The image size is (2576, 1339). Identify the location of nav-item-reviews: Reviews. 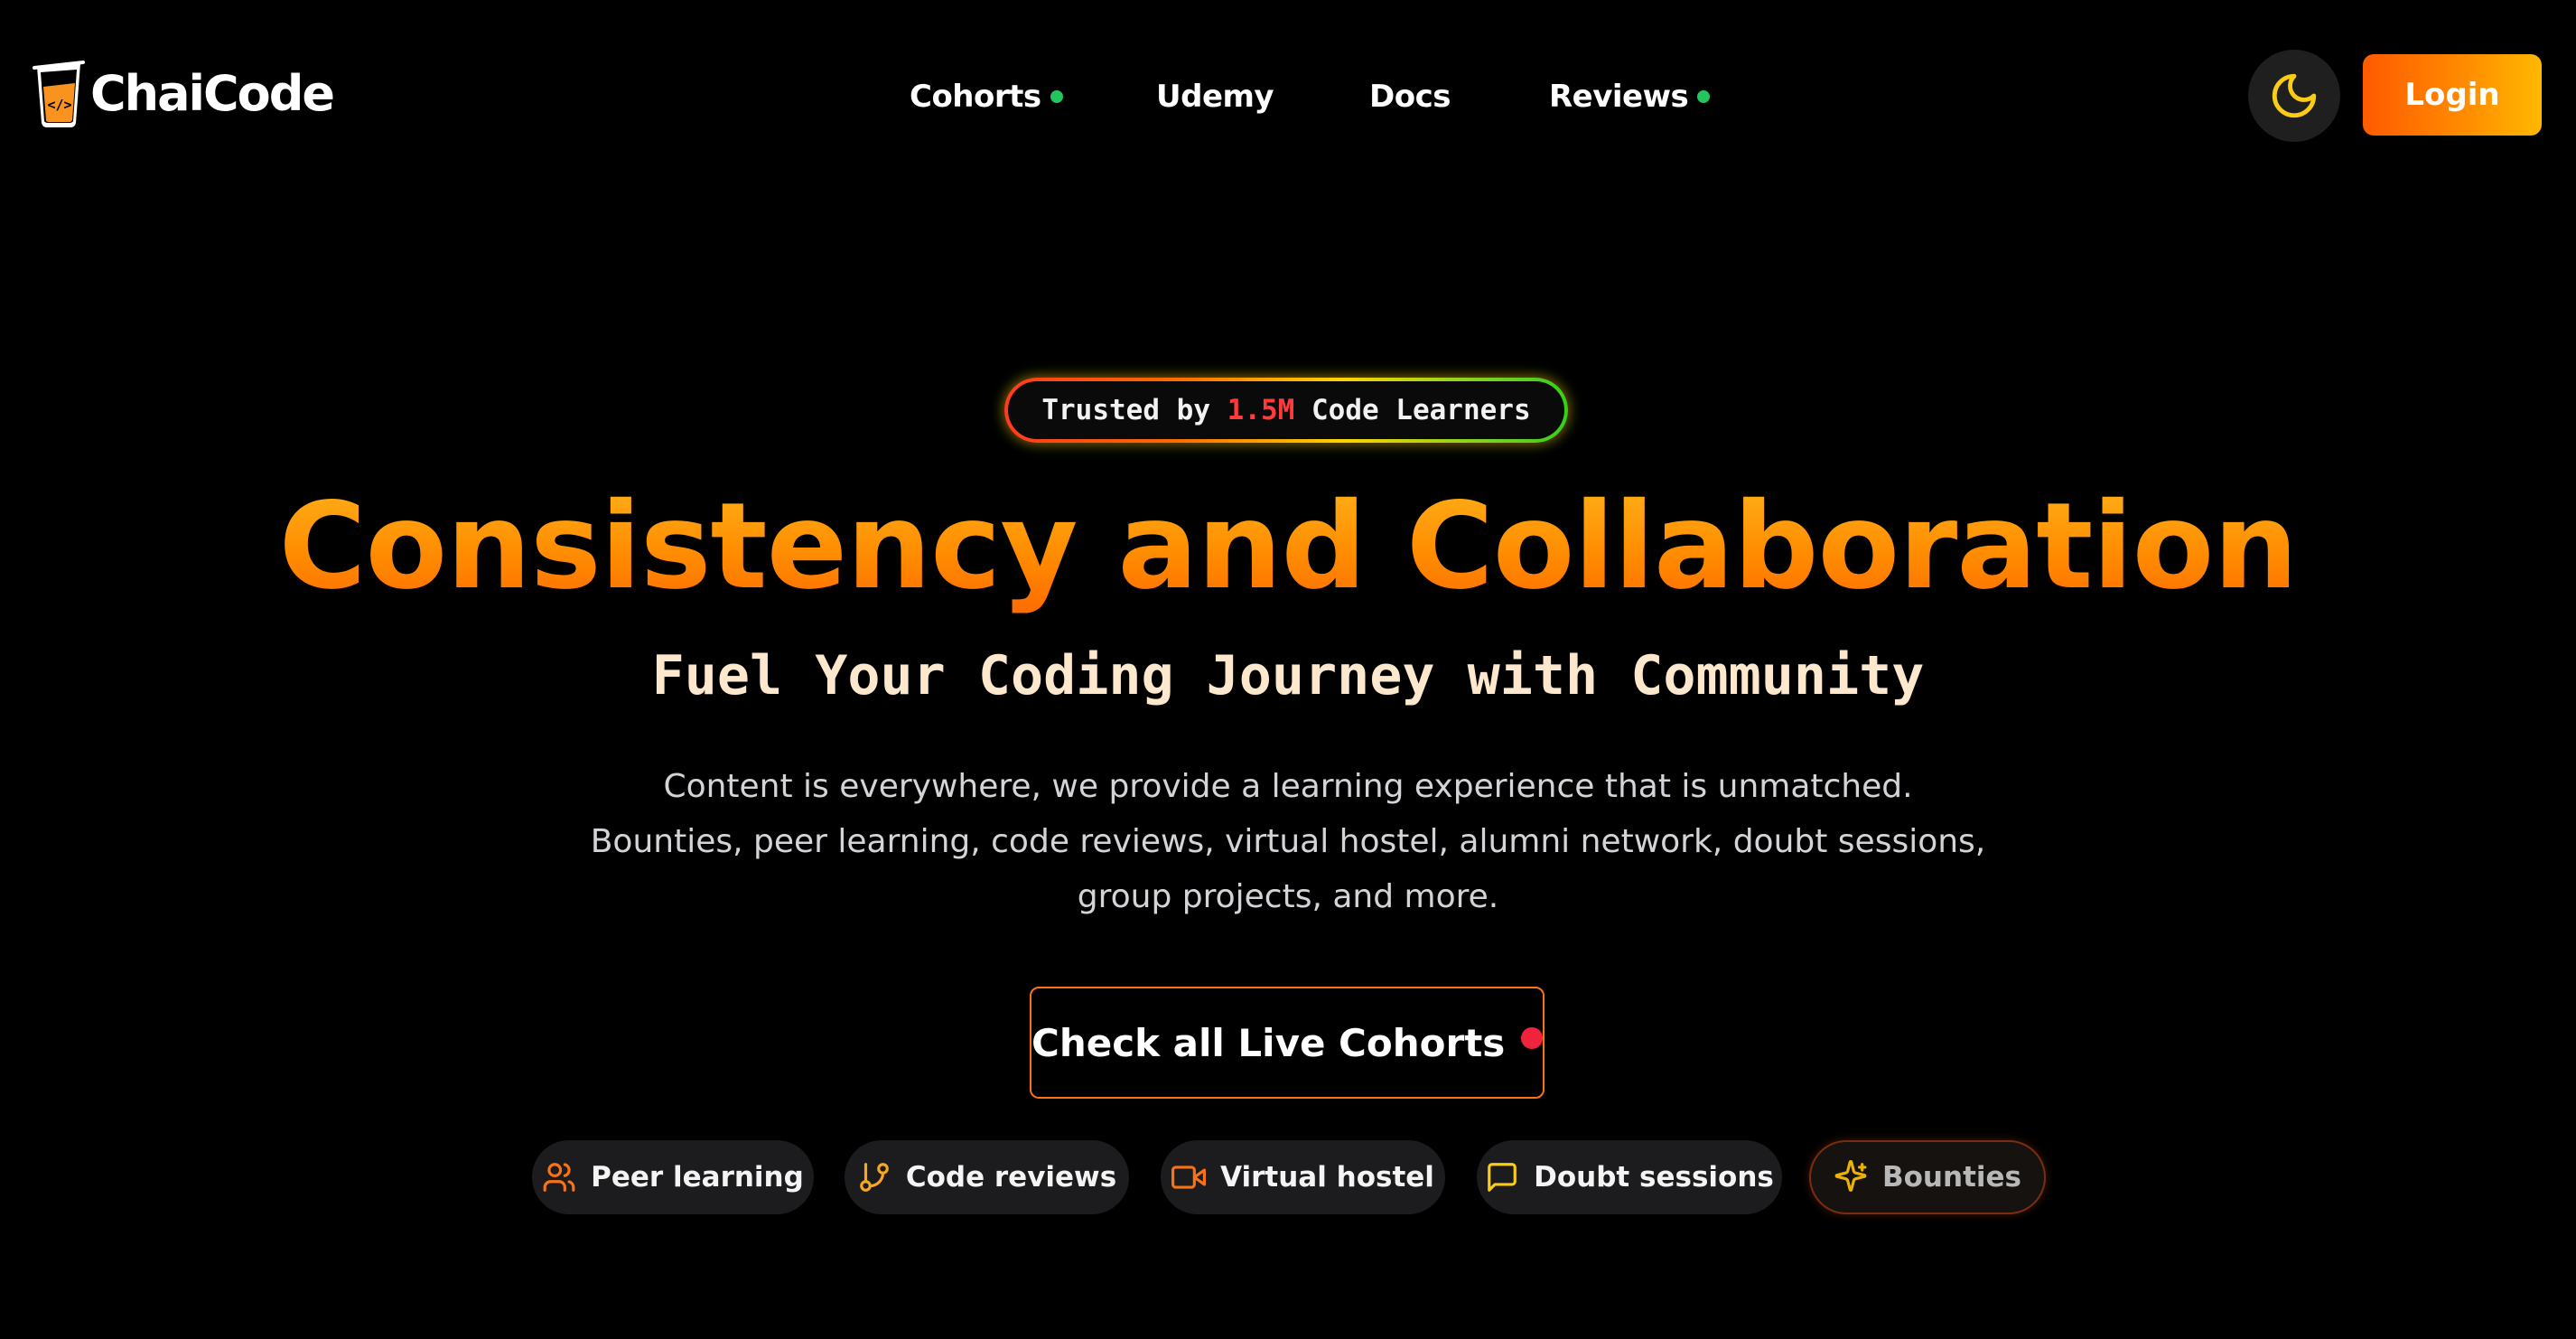
(1630, 96).